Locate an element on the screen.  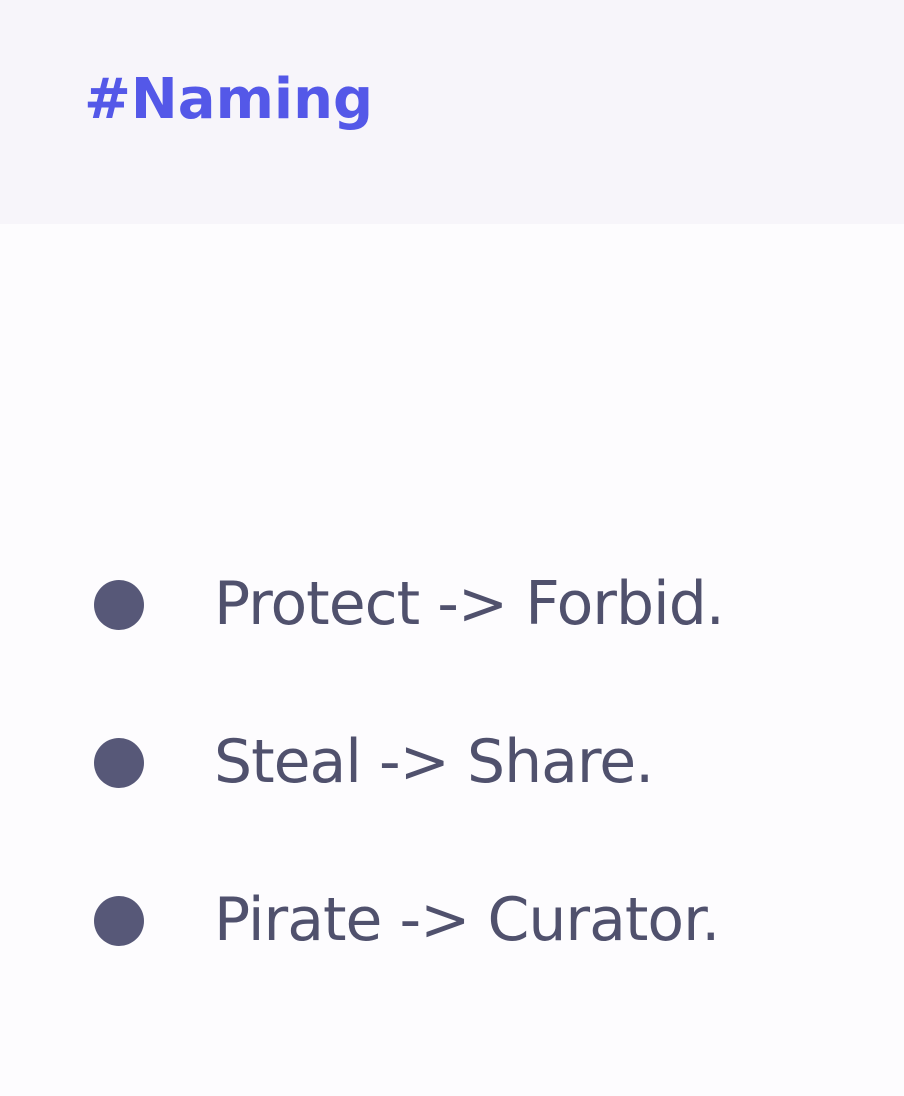
list-item-text: Steal -> Share. is located at coordinates (434, 762).